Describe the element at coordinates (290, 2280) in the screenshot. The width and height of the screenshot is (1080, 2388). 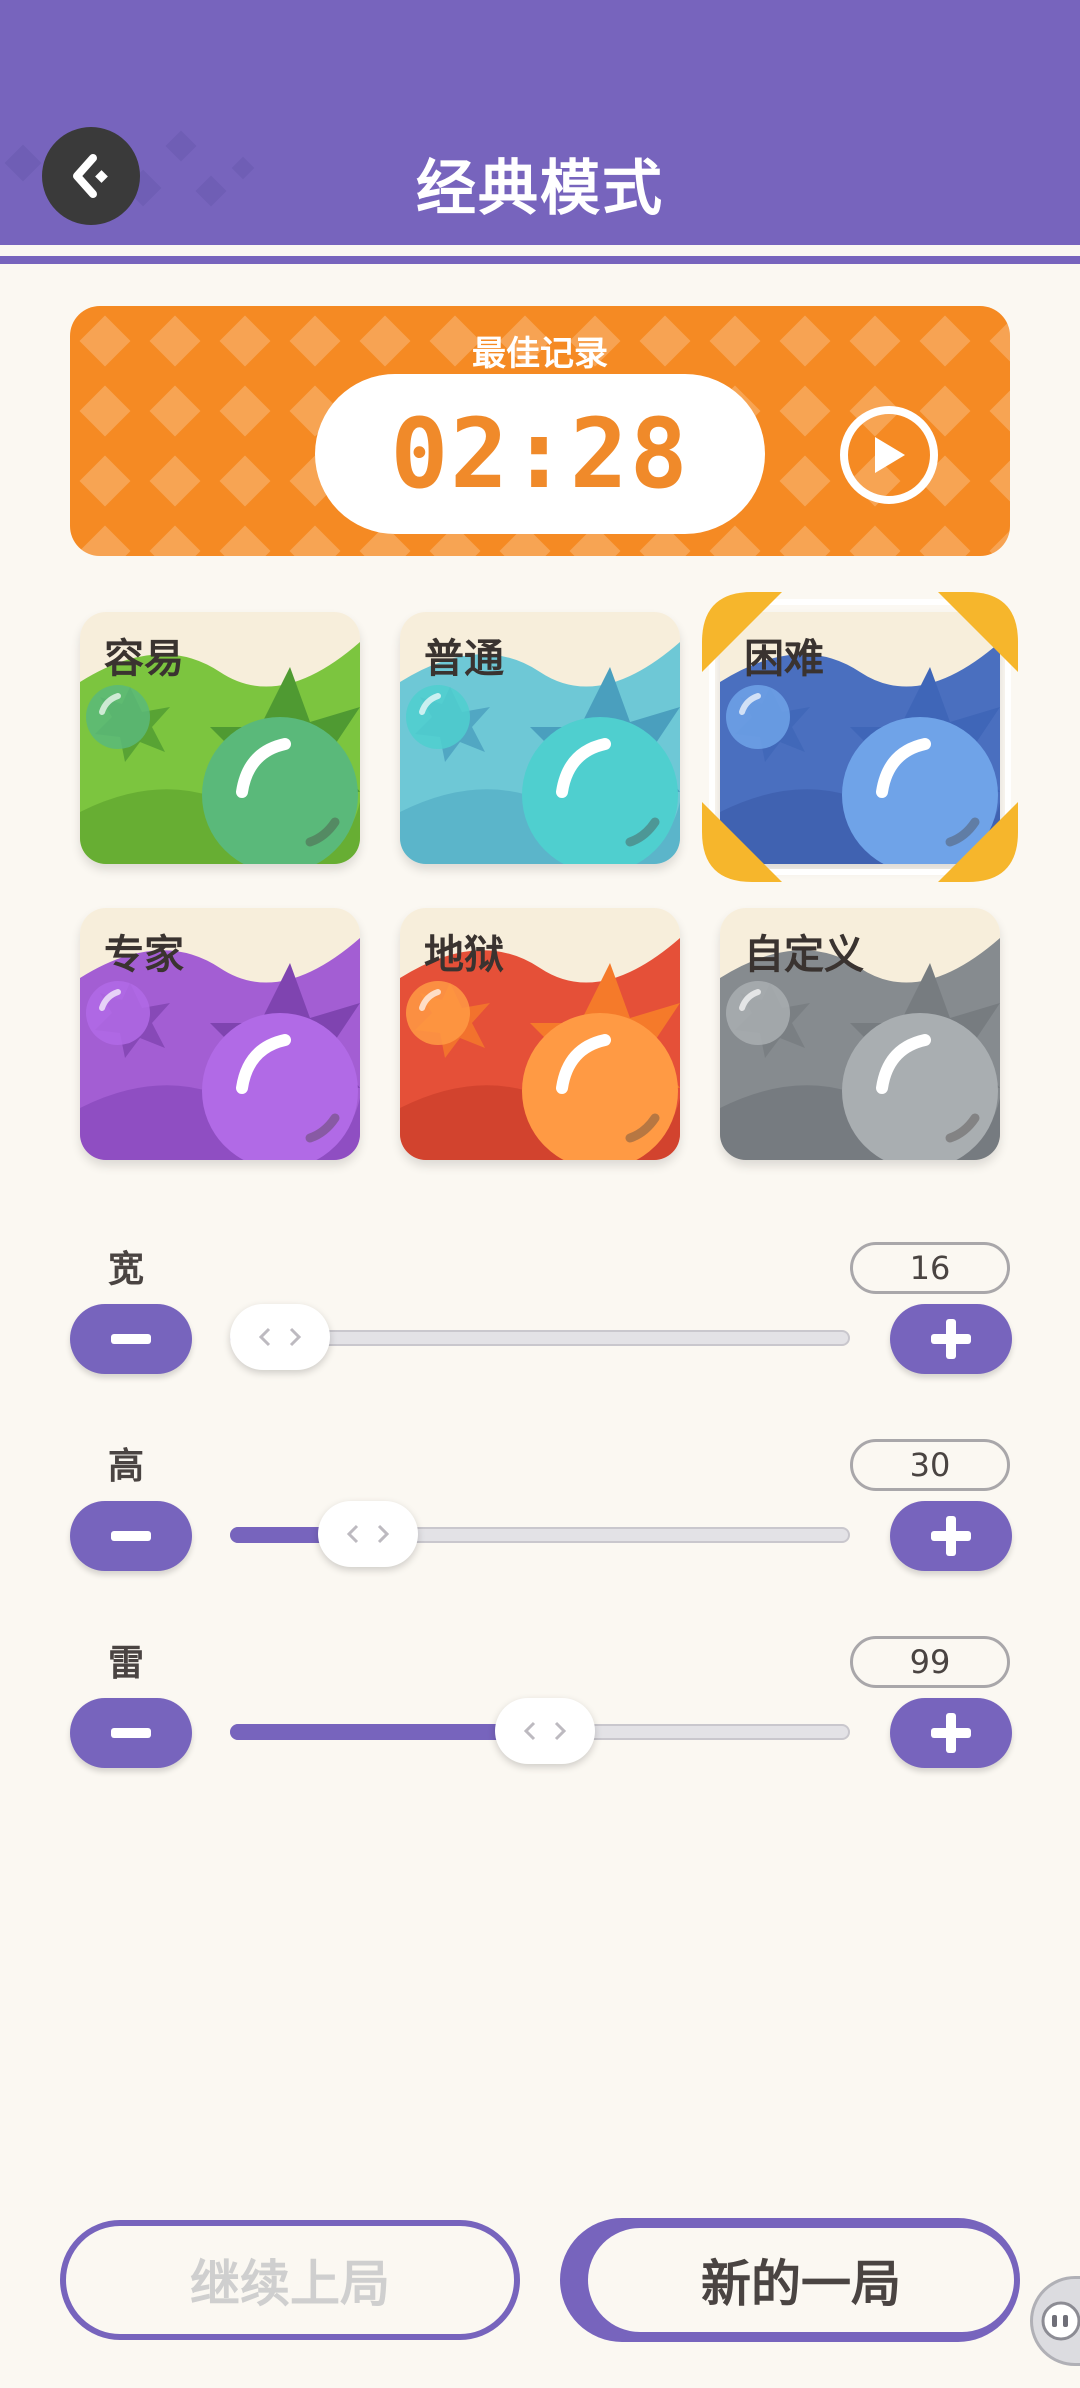
I see `continue-button: 继续上局` at that location.